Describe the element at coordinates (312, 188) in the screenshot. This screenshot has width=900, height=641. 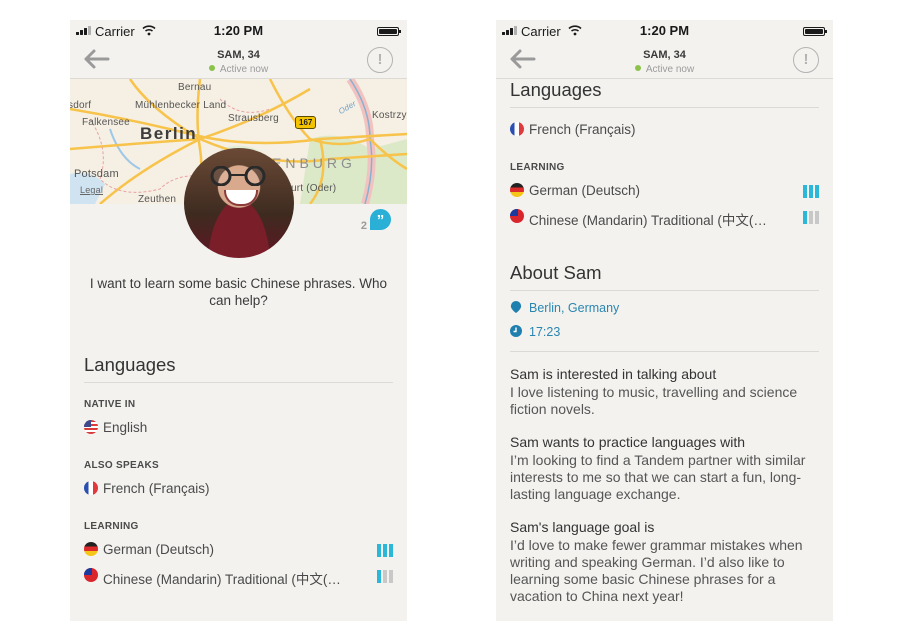
I see `map-label: furt (Oder)` at that location.